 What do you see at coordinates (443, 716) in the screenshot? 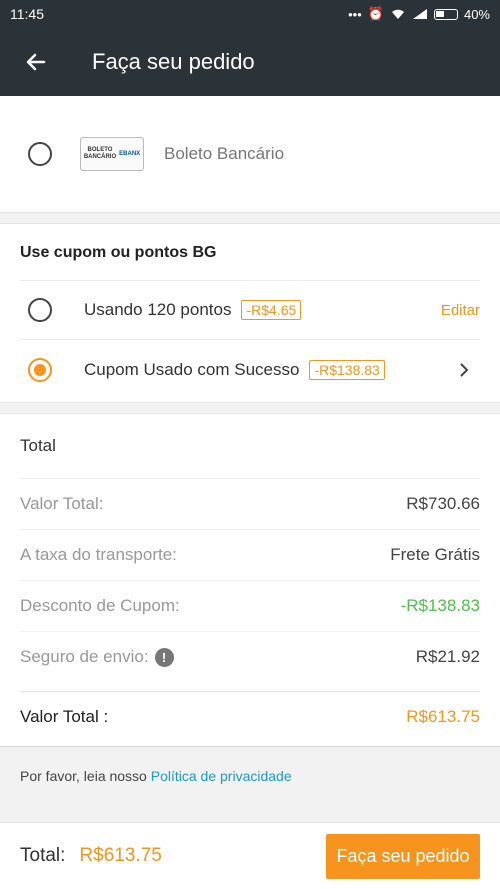
I see `final-total-value: R$613.75` at bounding box center [443, 716].